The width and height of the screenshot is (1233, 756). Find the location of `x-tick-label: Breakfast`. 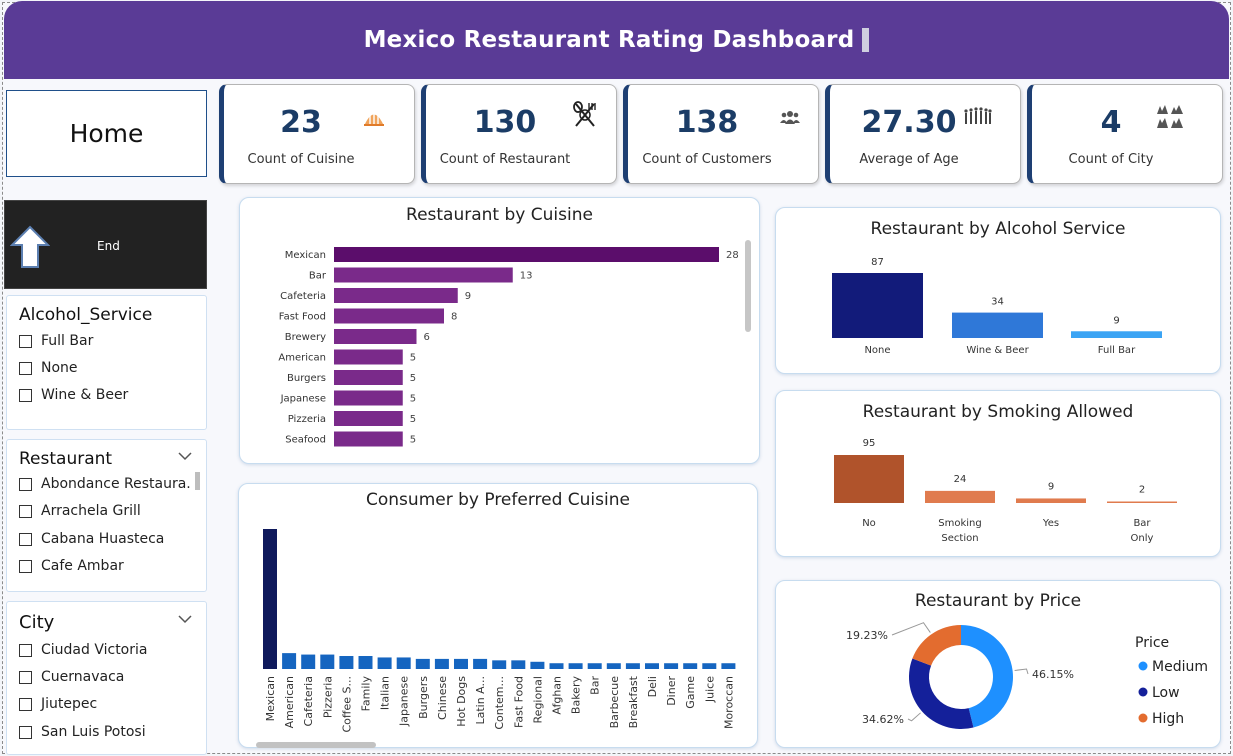

x-tick-label: Breakfast is located at coordinates (633, 701).